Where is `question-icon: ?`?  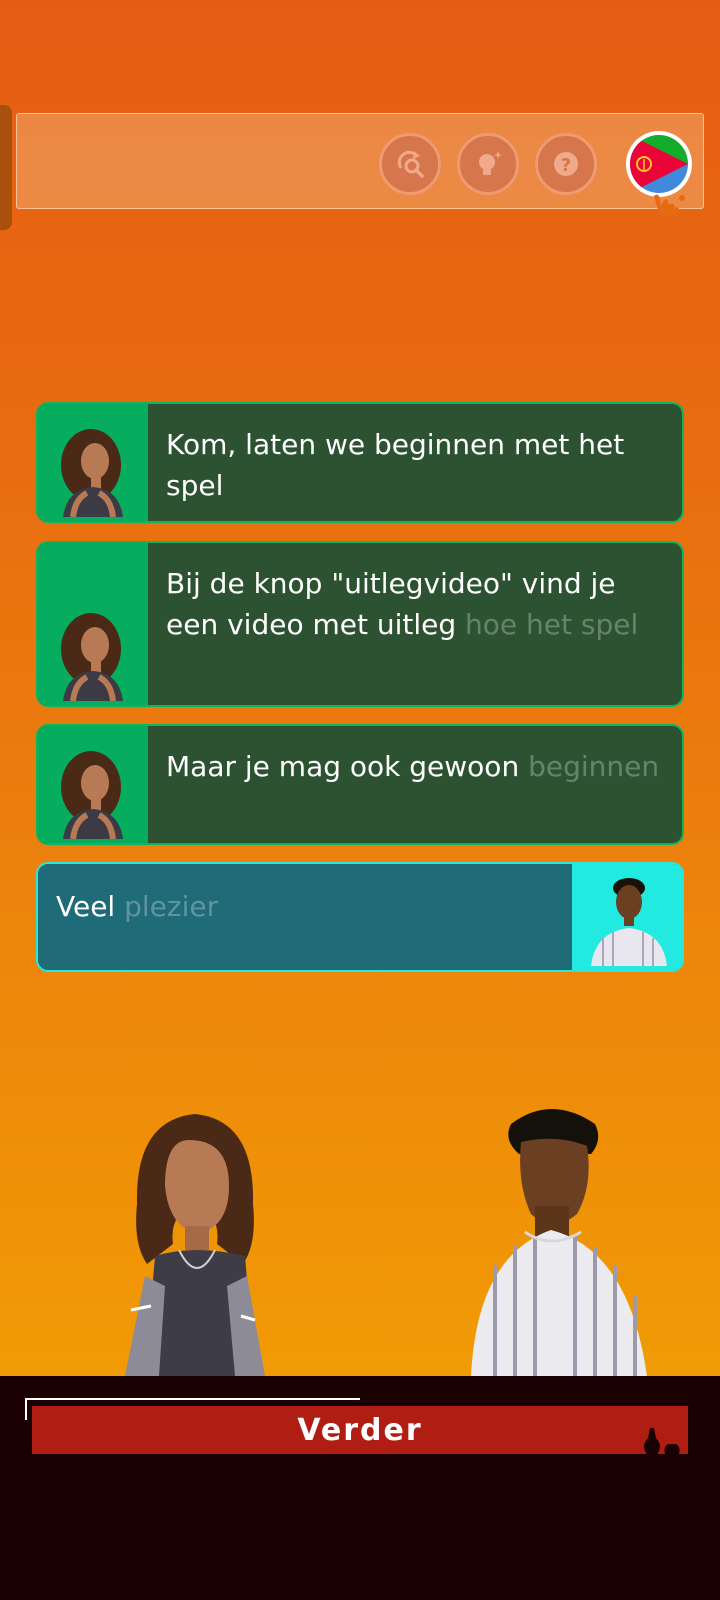
question-icon: ? is located at coordinates (566, 164).